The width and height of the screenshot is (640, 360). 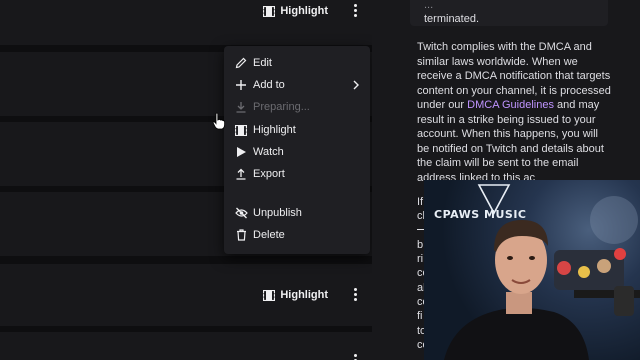 I want to click on menu-item-label: Highlight, so click(x=274, y=130).